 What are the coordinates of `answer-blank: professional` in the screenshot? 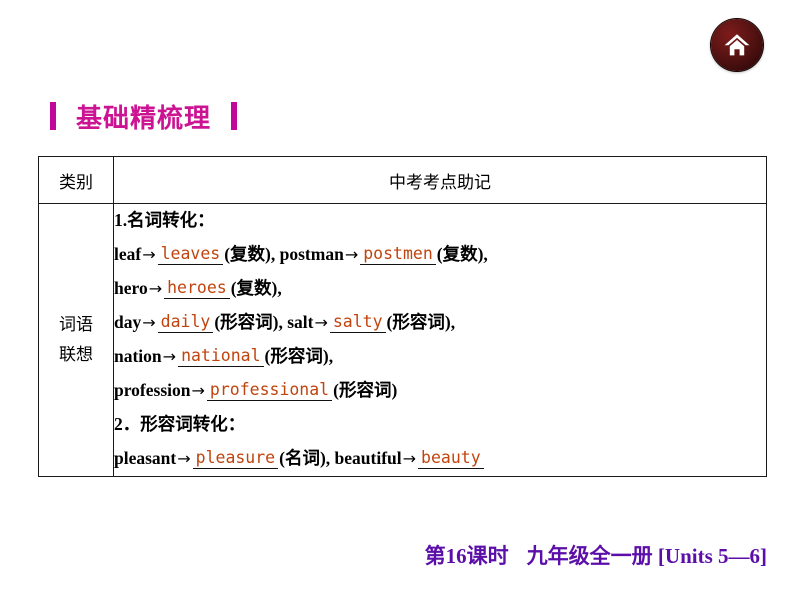 It's located at (269, 391).